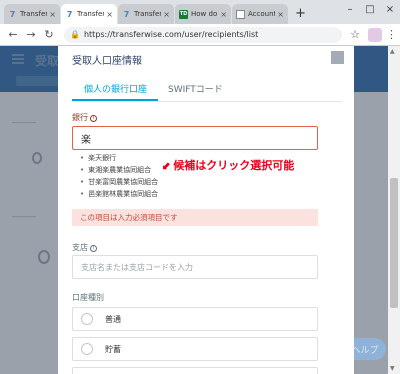 Image resolution: width=400 pixels, height=374 pixels. I want to click on annotation-callout: ⬋ 候補はクリック選択可能, so click(228, 165).